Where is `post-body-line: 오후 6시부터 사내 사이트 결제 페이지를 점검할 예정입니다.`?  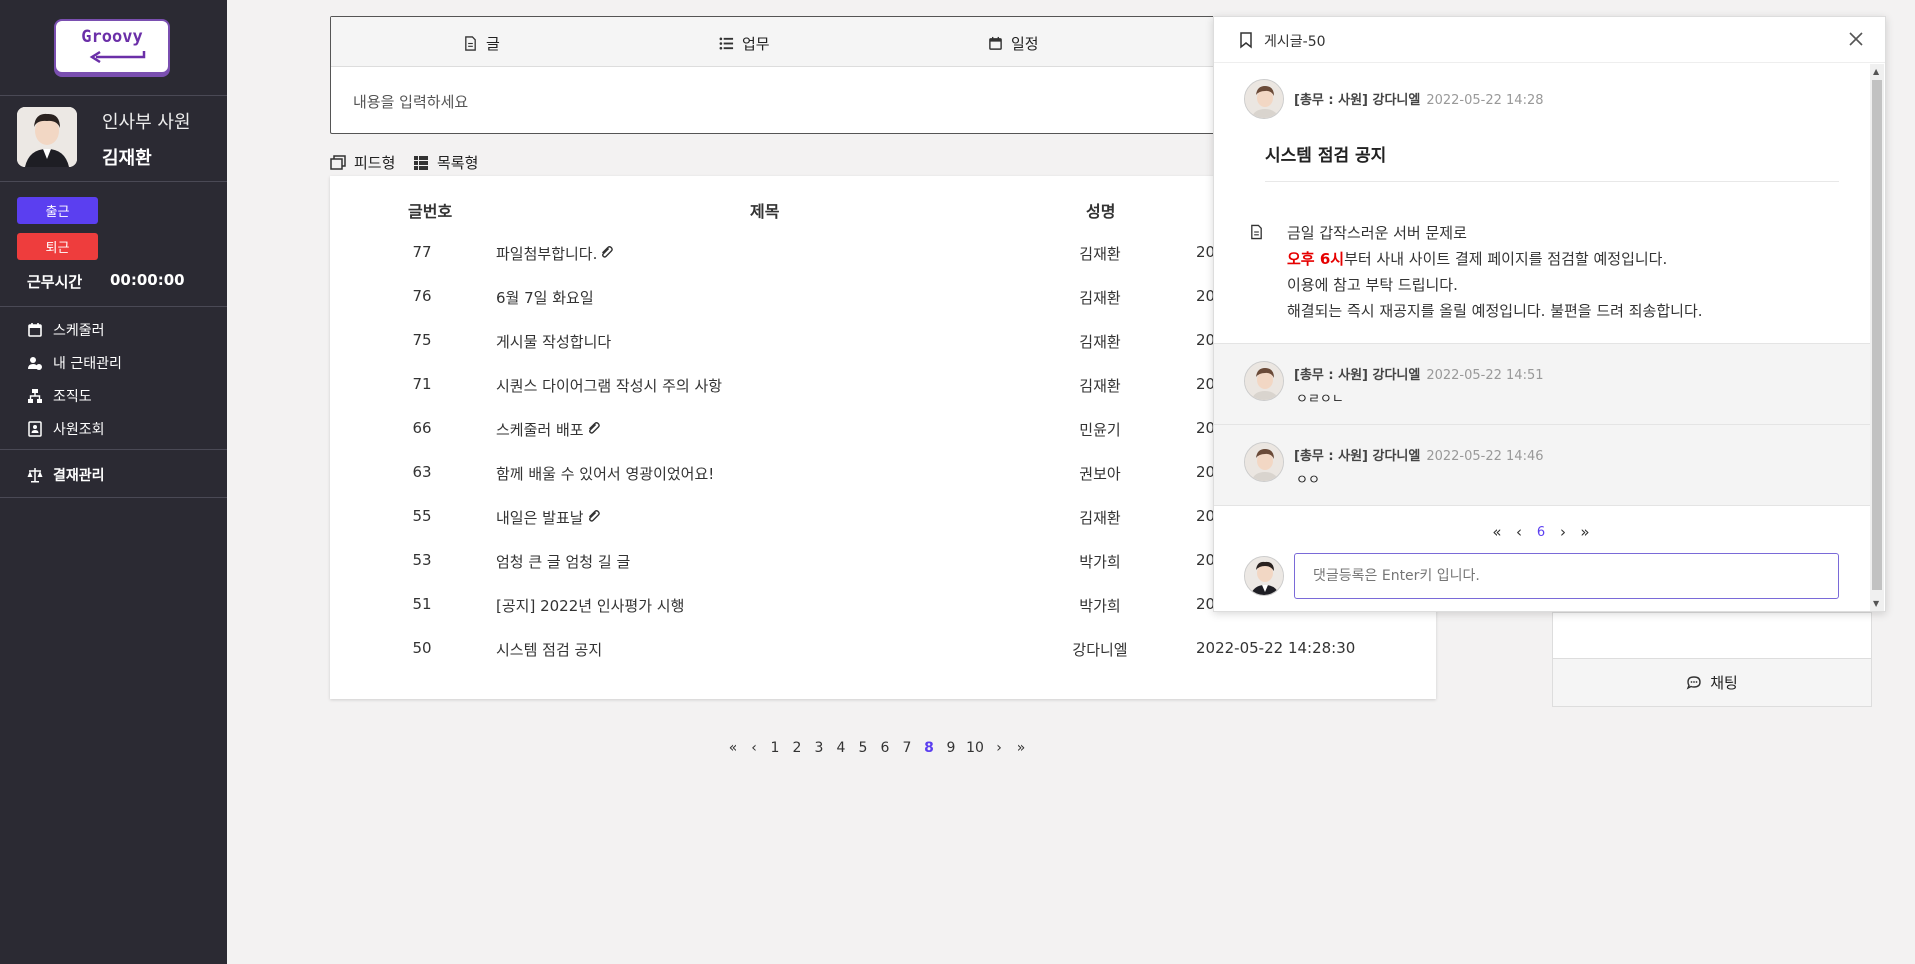
post-body-line: 오후 6시부터 사내 사이트 결제 페이지를 점검할 예정입니다. is located at coordinates (1495, 259).